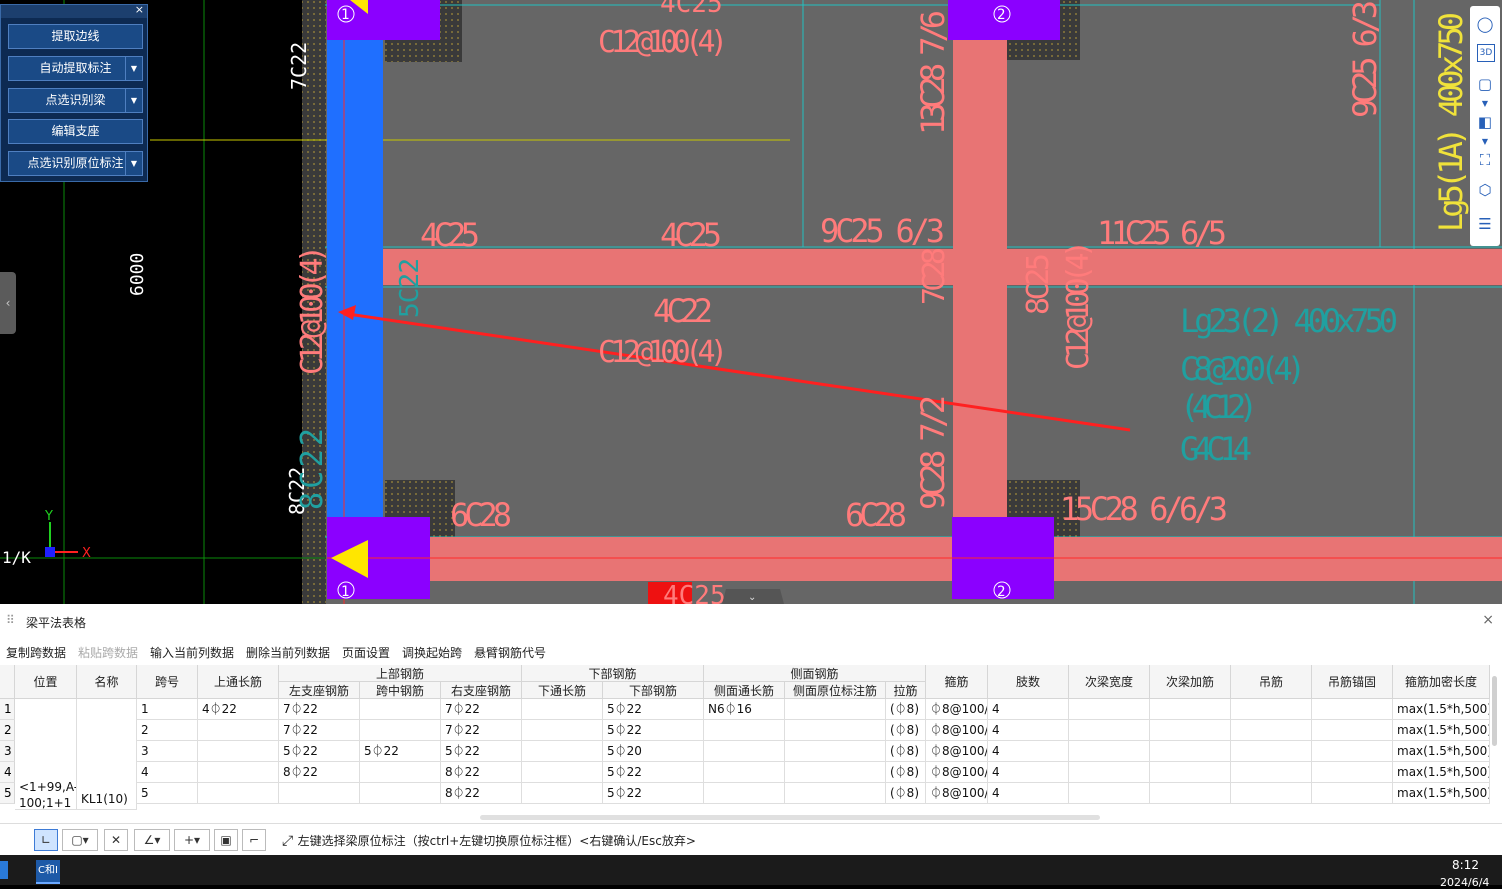 This screenshot has width=1502, height=889. Describe the element at coordinates (8, 303) in the screenshot. I see `side-panel-toggle: ‹` at that location.